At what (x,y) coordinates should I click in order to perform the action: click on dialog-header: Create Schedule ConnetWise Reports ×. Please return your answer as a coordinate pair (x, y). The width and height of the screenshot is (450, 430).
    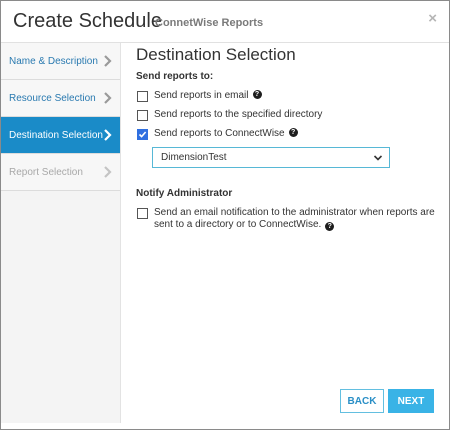
    Looking at the image, I should click on (225, 22).